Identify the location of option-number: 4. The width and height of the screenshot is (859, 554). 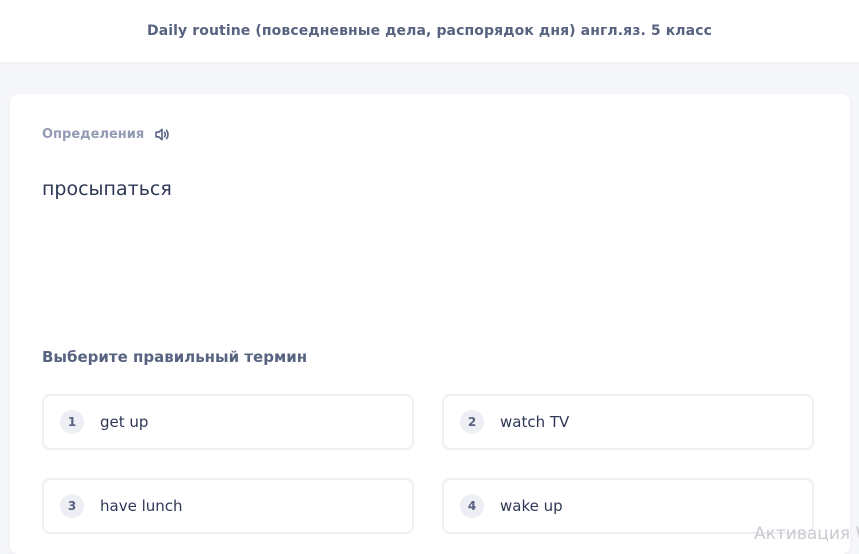
(472, 506).